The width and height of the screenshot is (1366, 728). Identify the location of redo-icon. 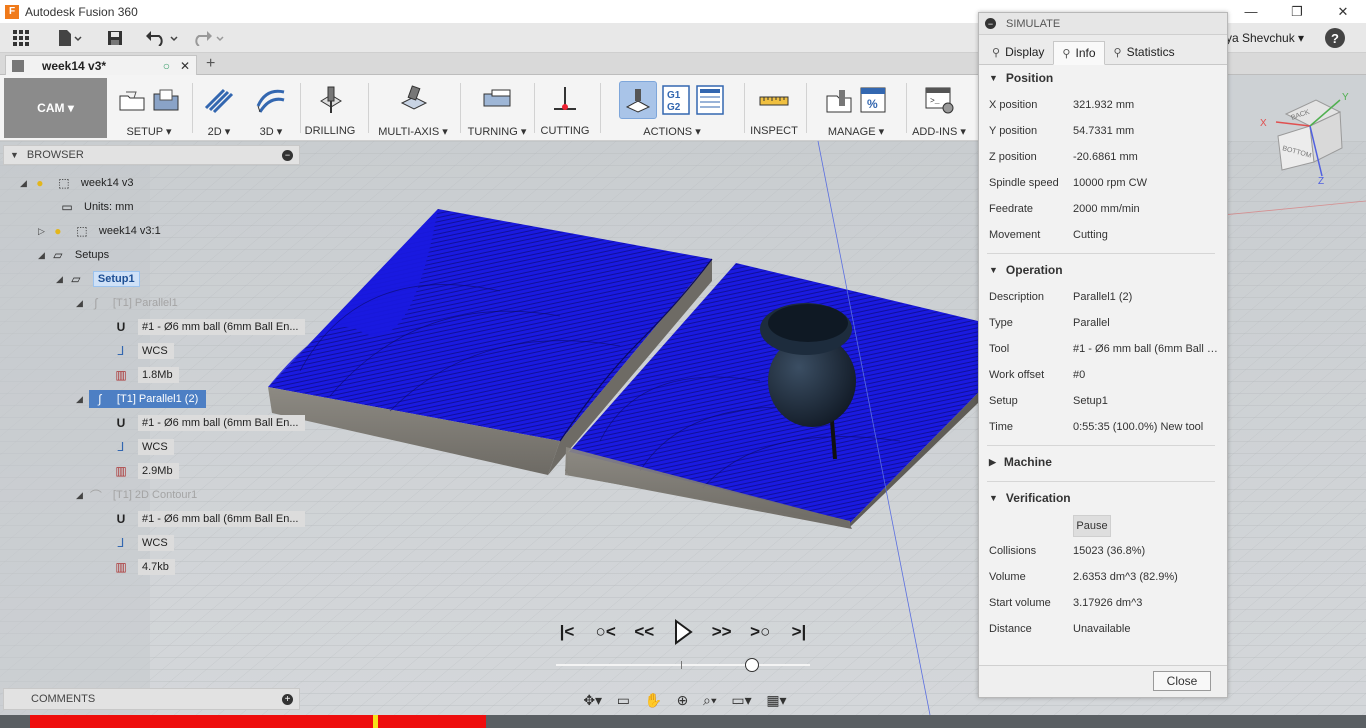
(208, 38).